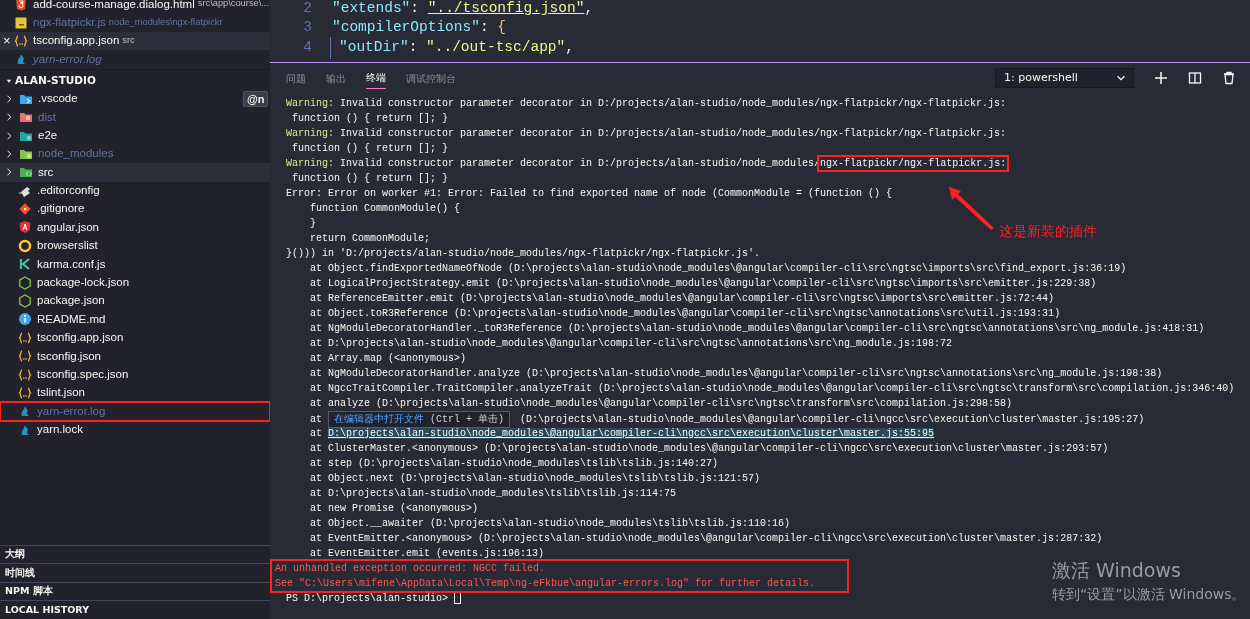 The width and height of the screenshot is (1250, 619). What do you see at coordinates (431, 78) in the screenshot?
I see `panel-tab: 调试控制台` at bounding box center [431, 78].